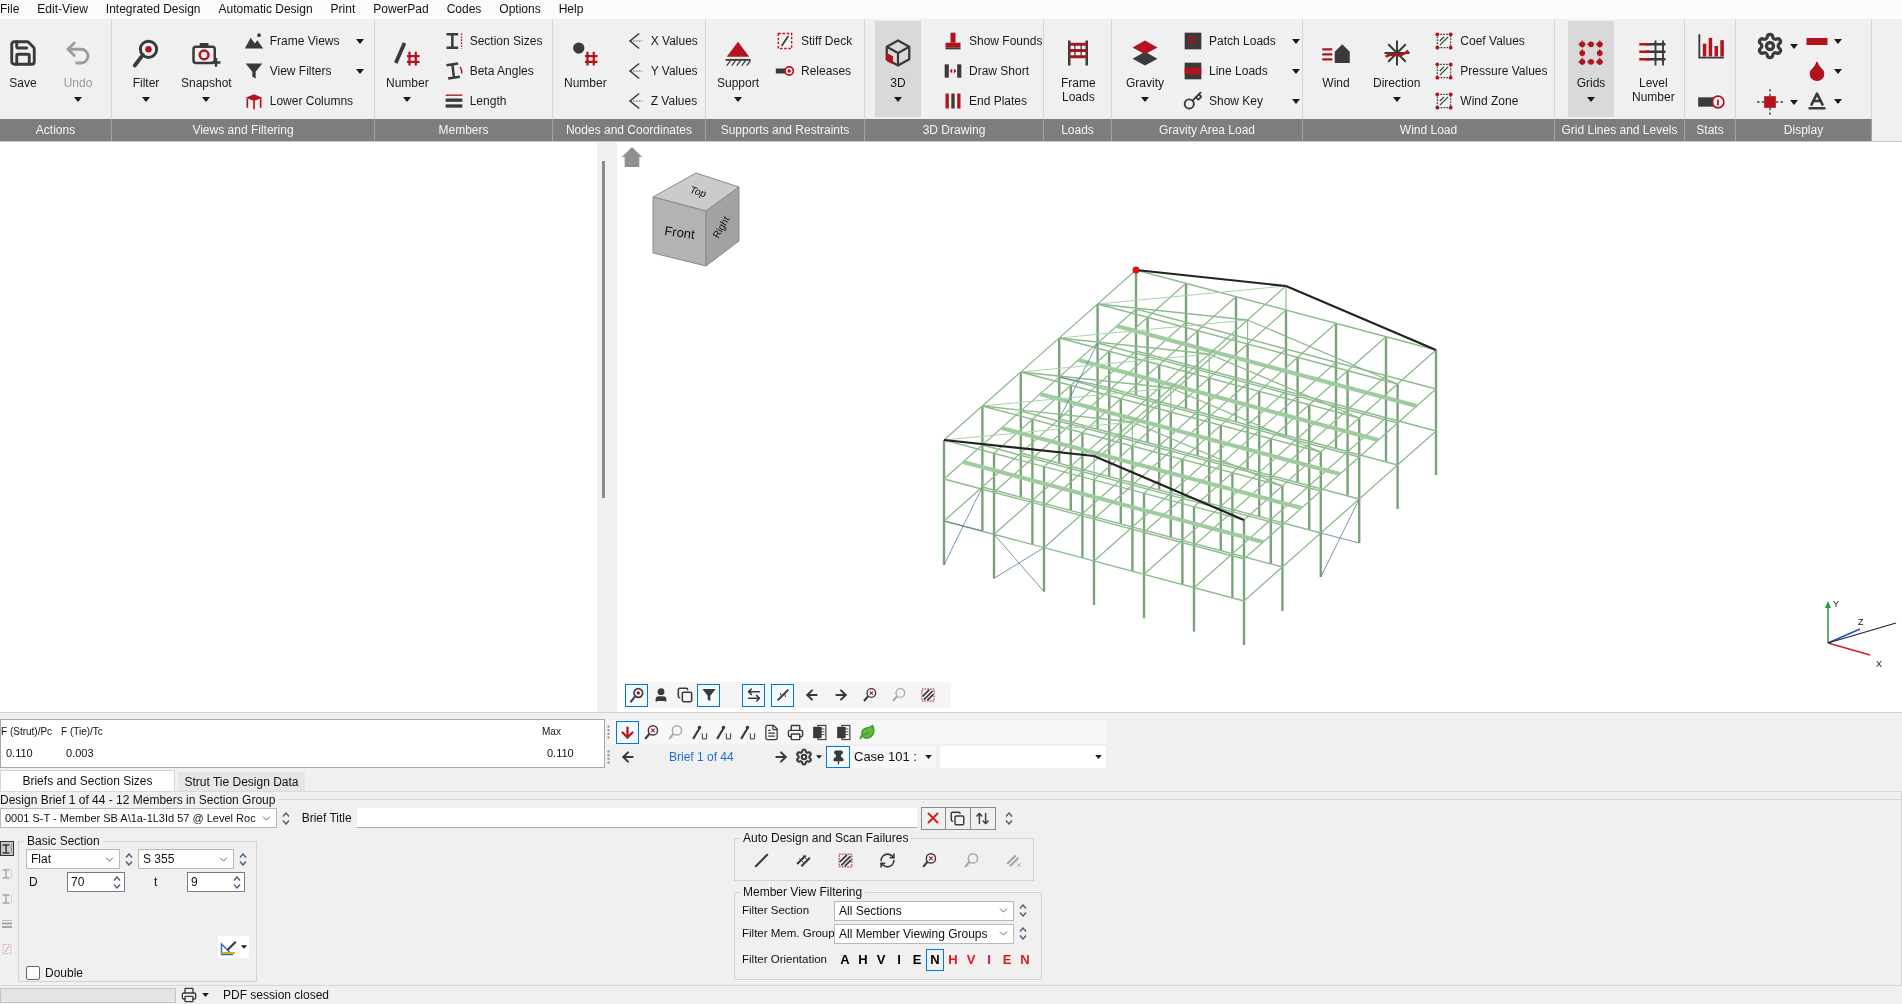 The height and width of the screenshot is (1004, 1902). Describe the element at coordinates (233, 947) in the screenshot. I see `section-edit-button` at that location.